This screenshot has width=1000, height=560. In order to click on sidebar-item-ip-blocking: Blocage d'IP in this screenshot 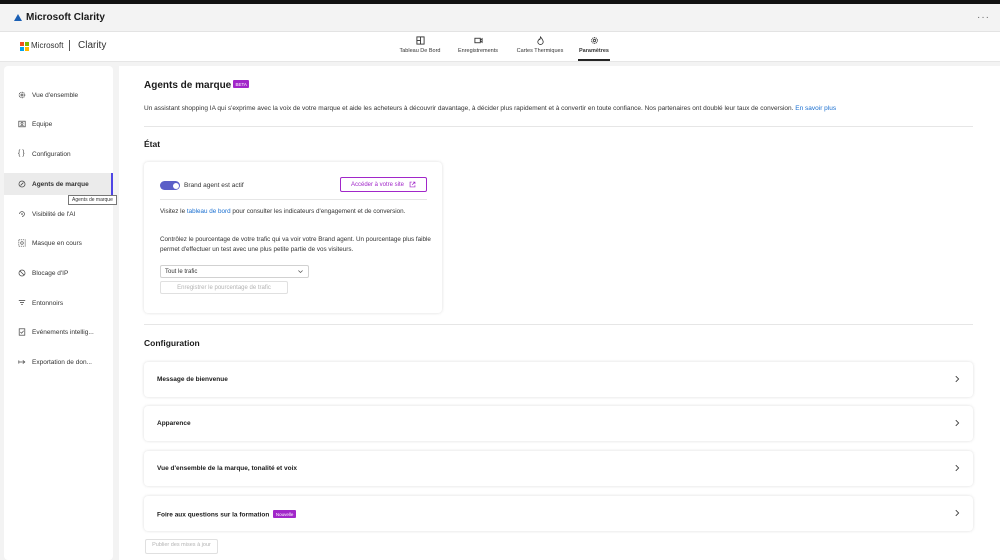, I will do `click(58, 273)`.